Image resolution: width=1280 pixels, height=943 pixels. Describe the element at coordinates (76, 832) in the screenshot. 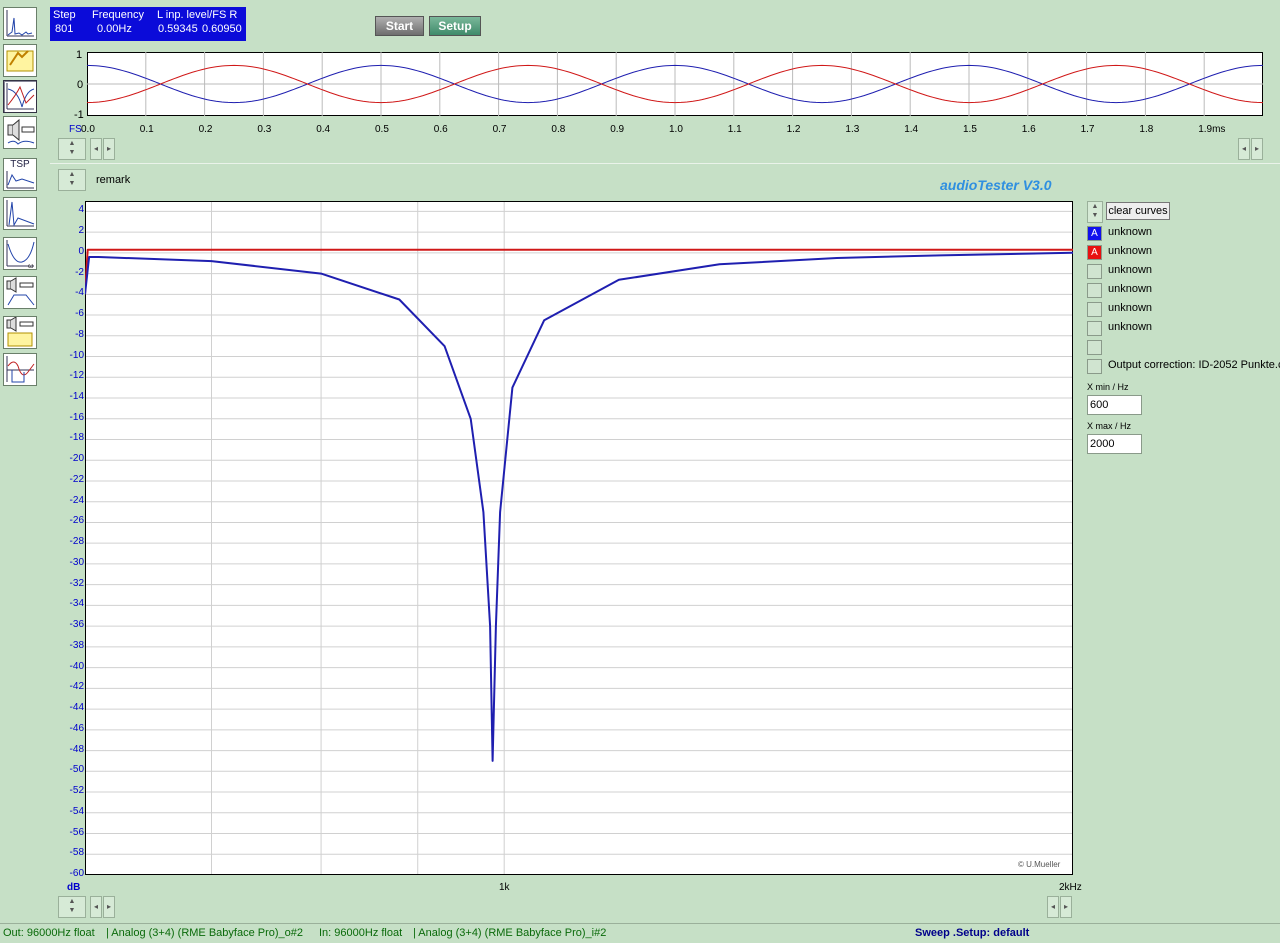

I see `plot-y-tick: -56` at that location.